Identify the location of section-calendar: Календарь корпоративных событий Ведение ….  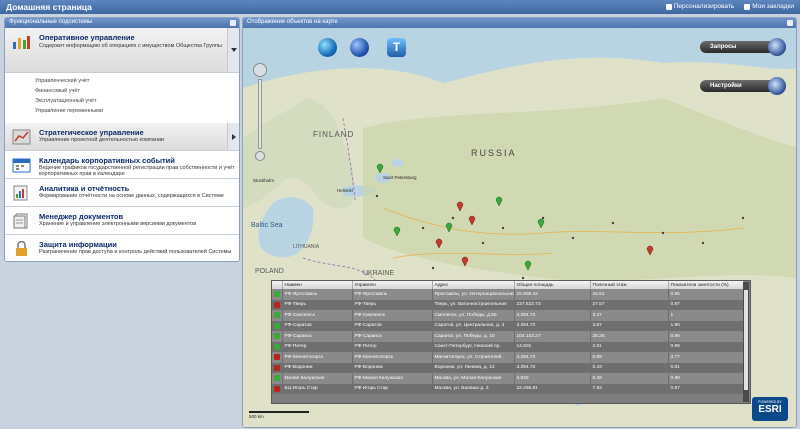
(122, 165).